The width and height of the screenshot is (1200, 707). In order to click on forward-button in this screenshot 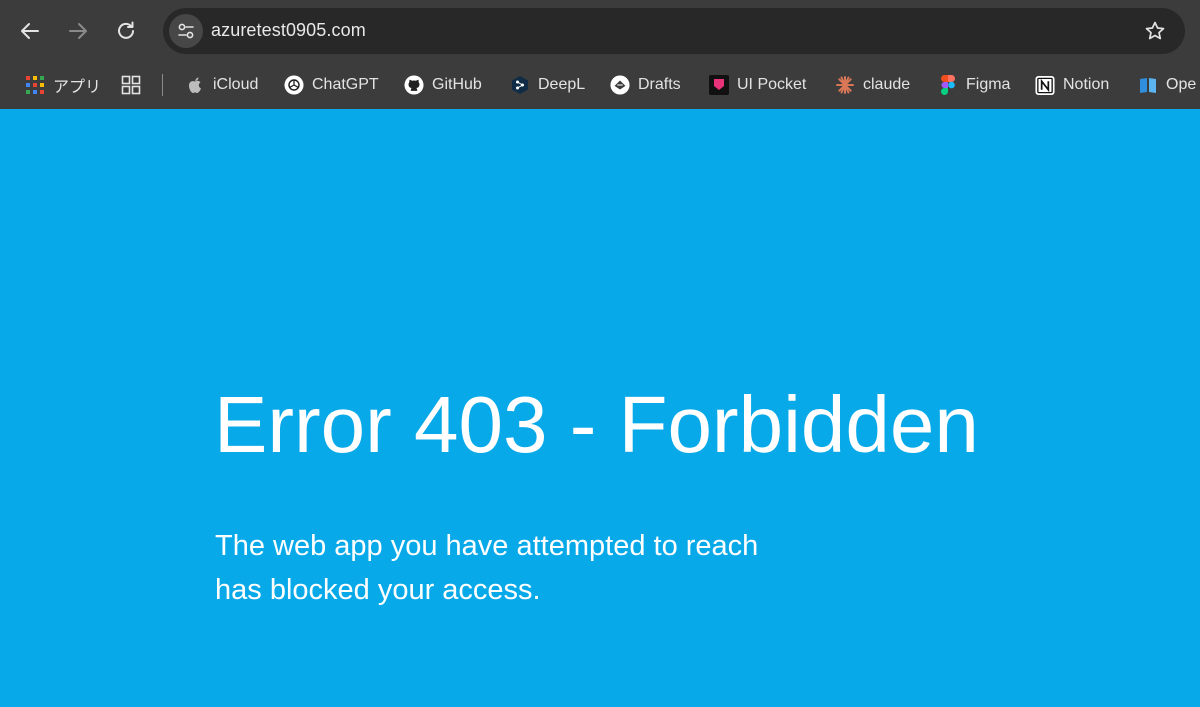, I will do `click(78, 31)`.